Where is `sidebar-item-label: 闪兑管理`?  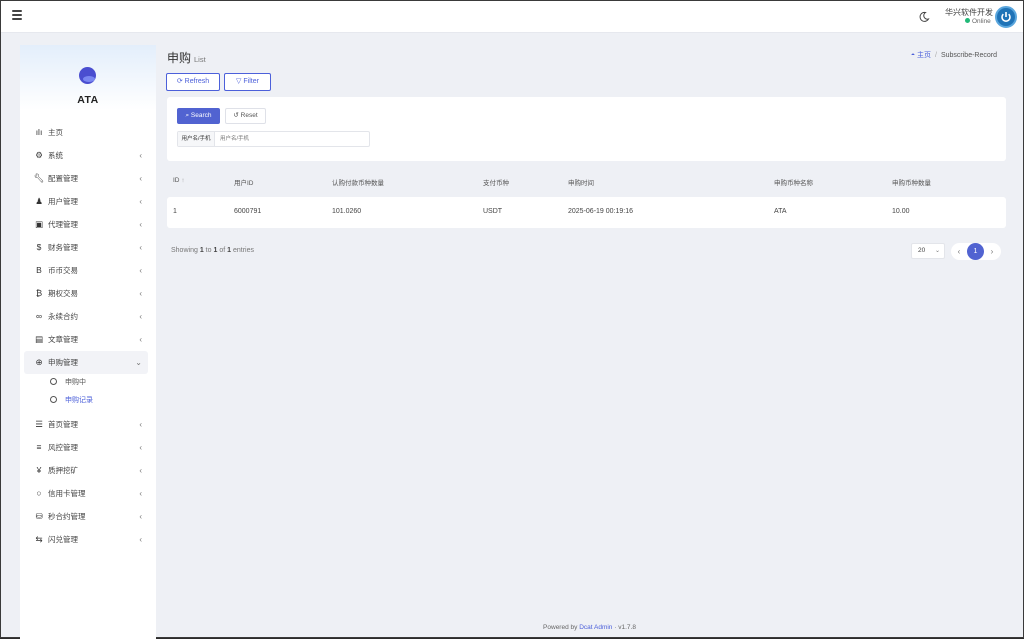
sidebar-item-label: 闪兑管理 is located at coordinates (63, 539).